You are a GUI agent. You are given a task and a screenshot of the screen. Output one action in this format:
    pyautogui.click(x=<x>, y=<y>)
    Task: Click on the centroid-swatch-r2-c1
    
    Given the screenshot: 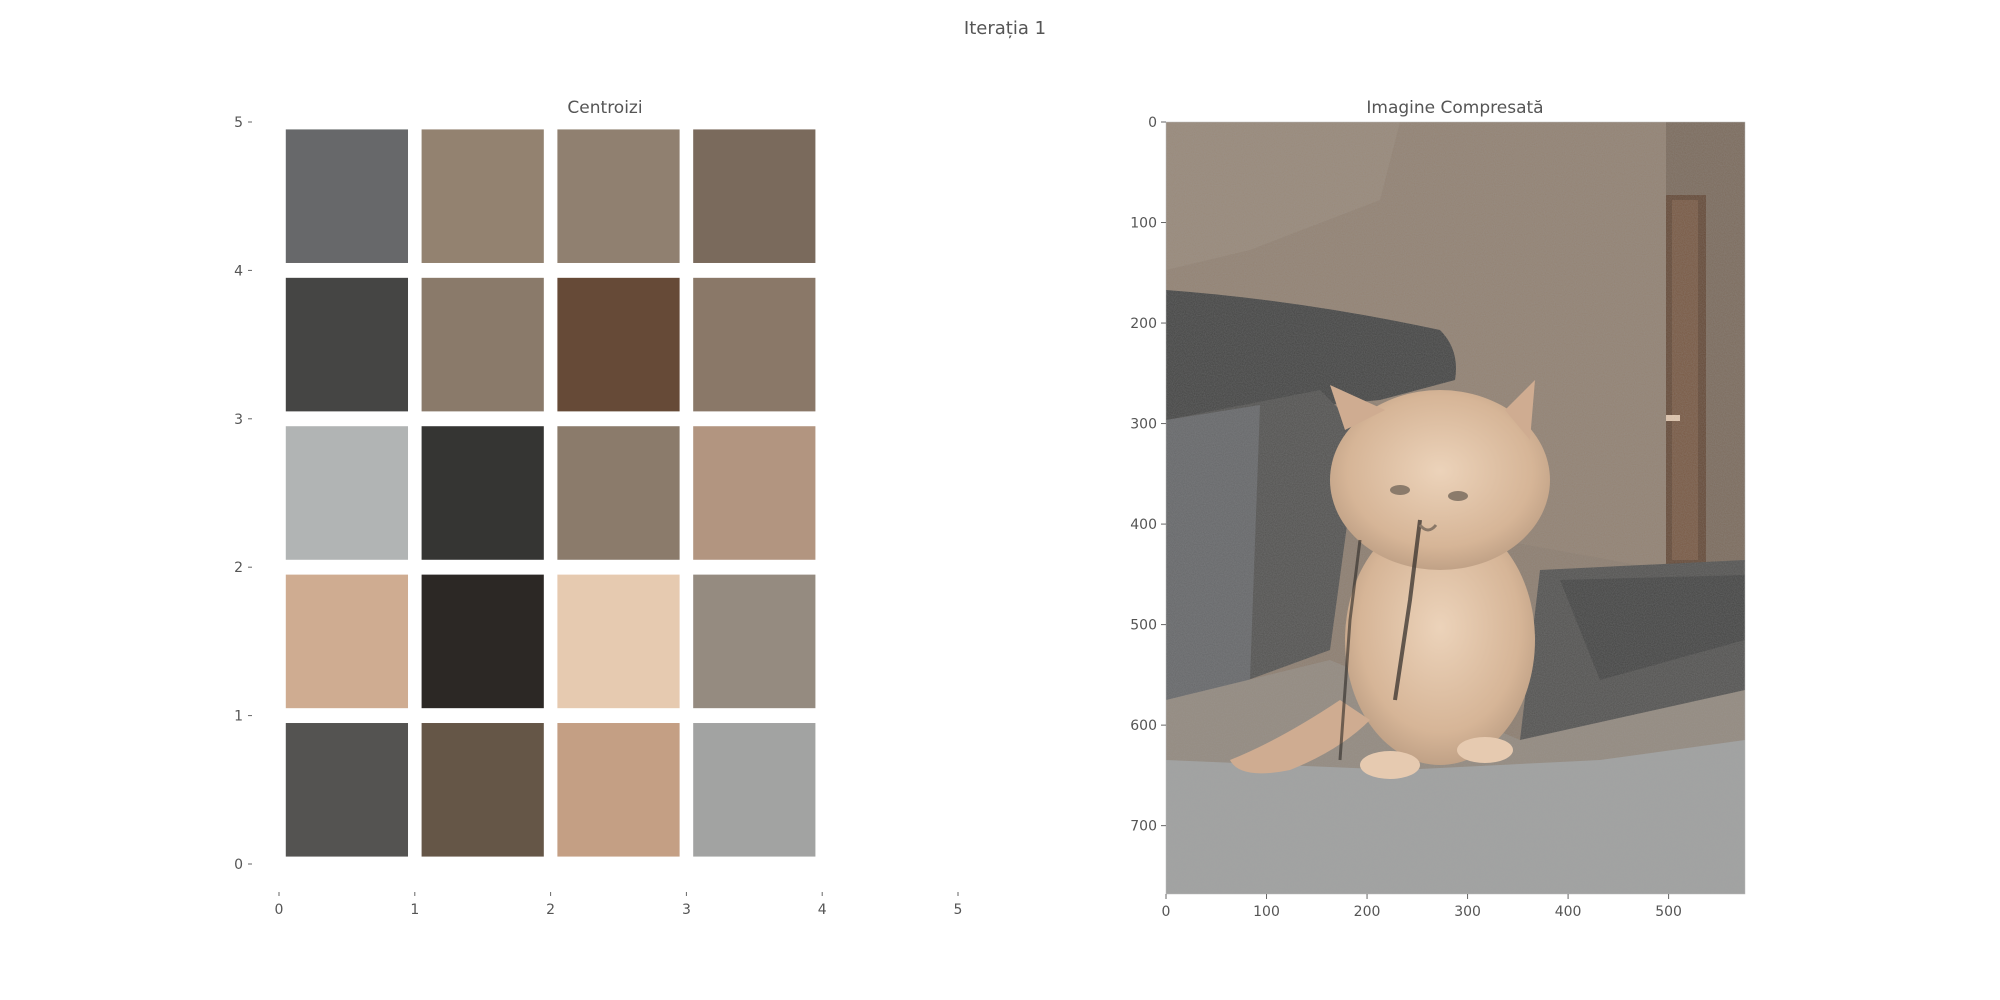 What is the action you would take?
    pyautogui.click(x=482, y=493)
    